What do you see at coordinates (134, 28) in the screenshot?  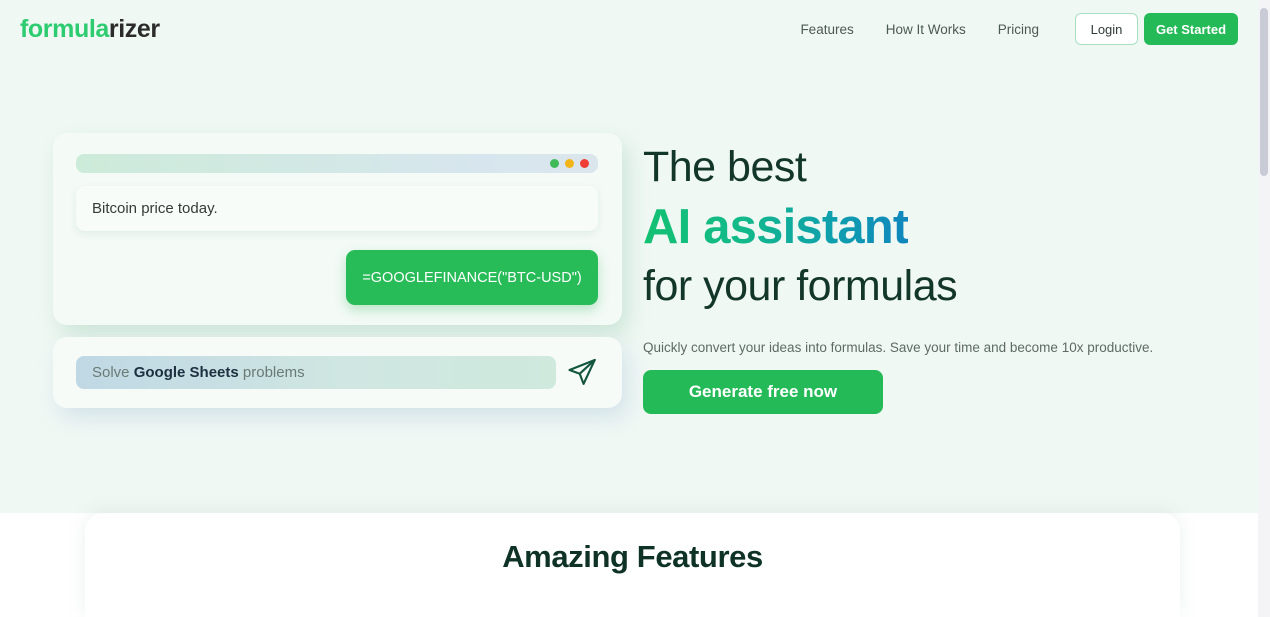 I see `logo-rest-text: rizer` at bounding box center [134, 28].